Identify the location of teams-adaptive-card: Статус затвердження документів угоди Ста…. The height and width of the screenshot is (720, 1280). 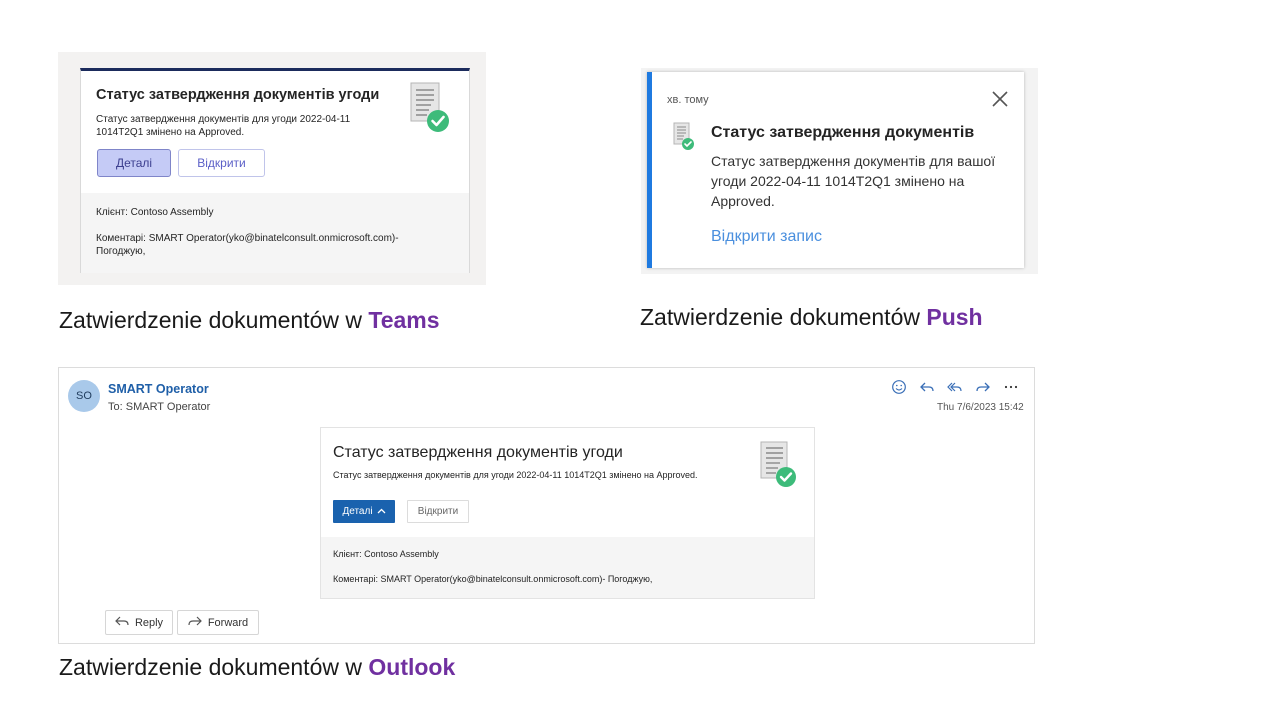
(275, 170).